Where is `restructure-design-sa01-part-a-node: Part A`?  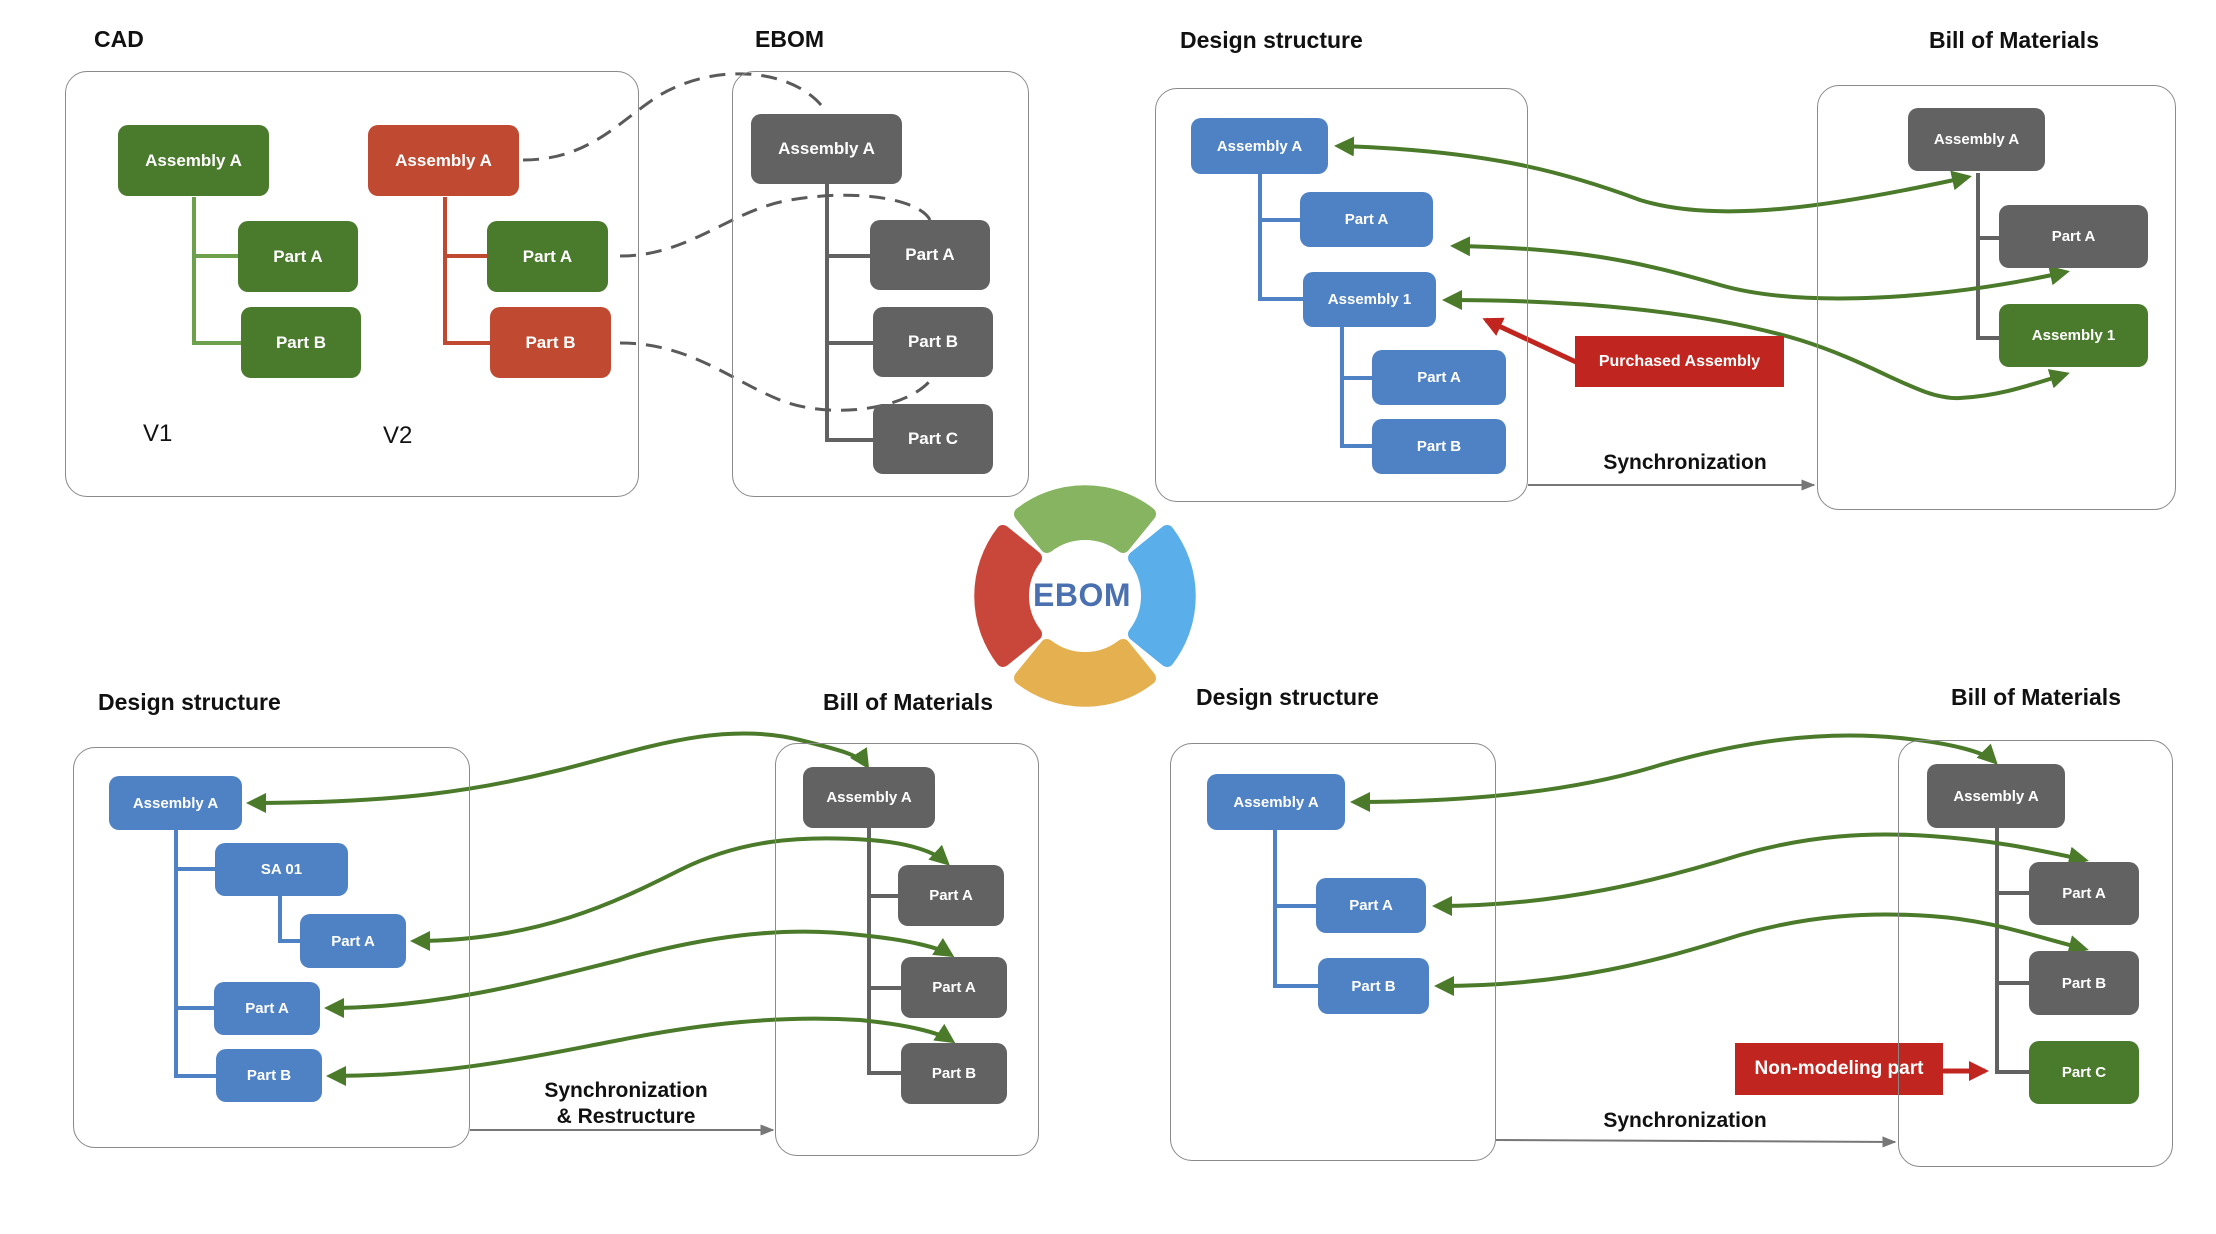 restructure-design-sa01-part-a-node: Part A is located at coordinates (353, 941).